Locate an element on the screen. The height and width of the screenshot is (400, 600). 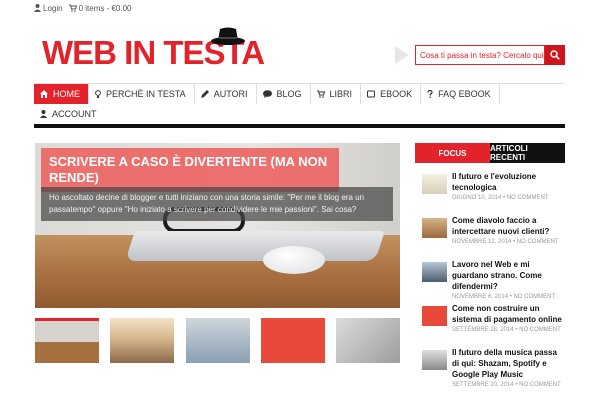
top-bar: Login 0 items - €0.00 is located at coordinates (86, 8).